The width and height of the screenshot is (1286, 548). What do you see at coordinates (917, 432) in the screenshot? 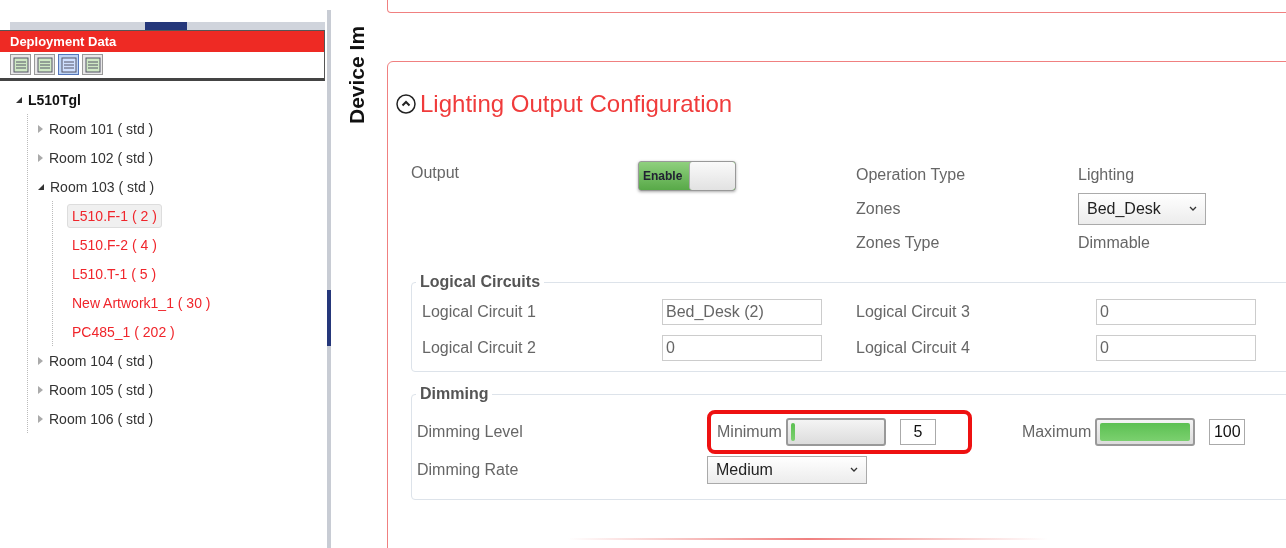
I see `input-field: 5` at bounding box center [917, 432].